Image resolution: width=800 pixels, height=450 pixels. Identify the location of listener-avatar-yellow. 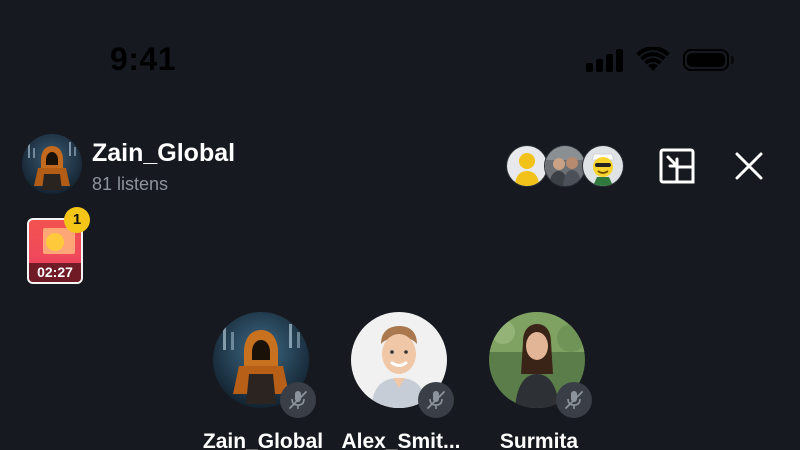
(527, 166).